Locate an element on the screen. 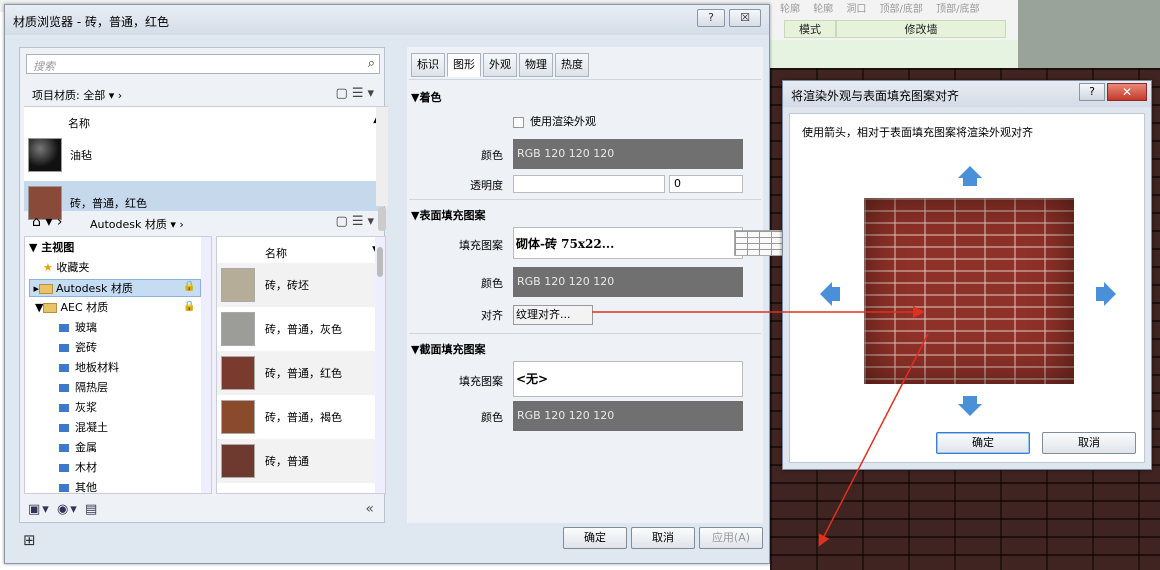 The image size is (1160, 570). section-shading: ▼着色 is located at coordinates (426, 97).